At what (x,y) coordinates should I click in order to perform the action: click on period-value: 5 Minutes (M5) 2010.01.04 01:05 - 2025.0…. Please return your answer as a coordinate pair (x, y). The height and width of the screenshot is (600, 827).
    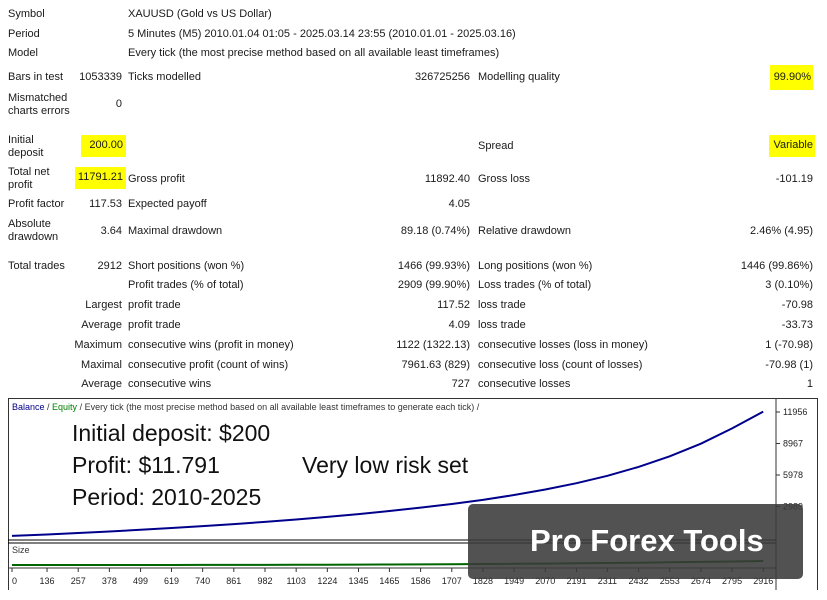
    Looking at the image, I should click on (322, 34).